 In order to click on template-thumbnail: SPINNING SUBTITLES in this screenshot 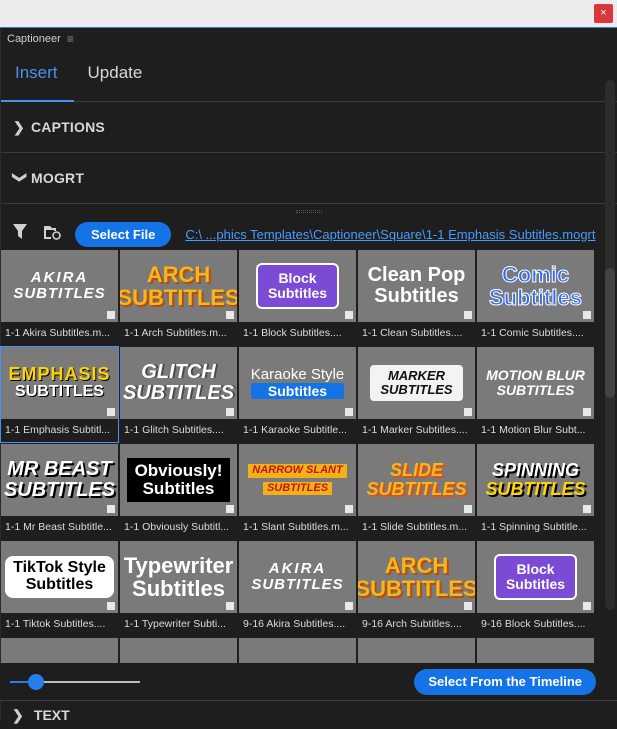, I will do `click(535, 480)`.